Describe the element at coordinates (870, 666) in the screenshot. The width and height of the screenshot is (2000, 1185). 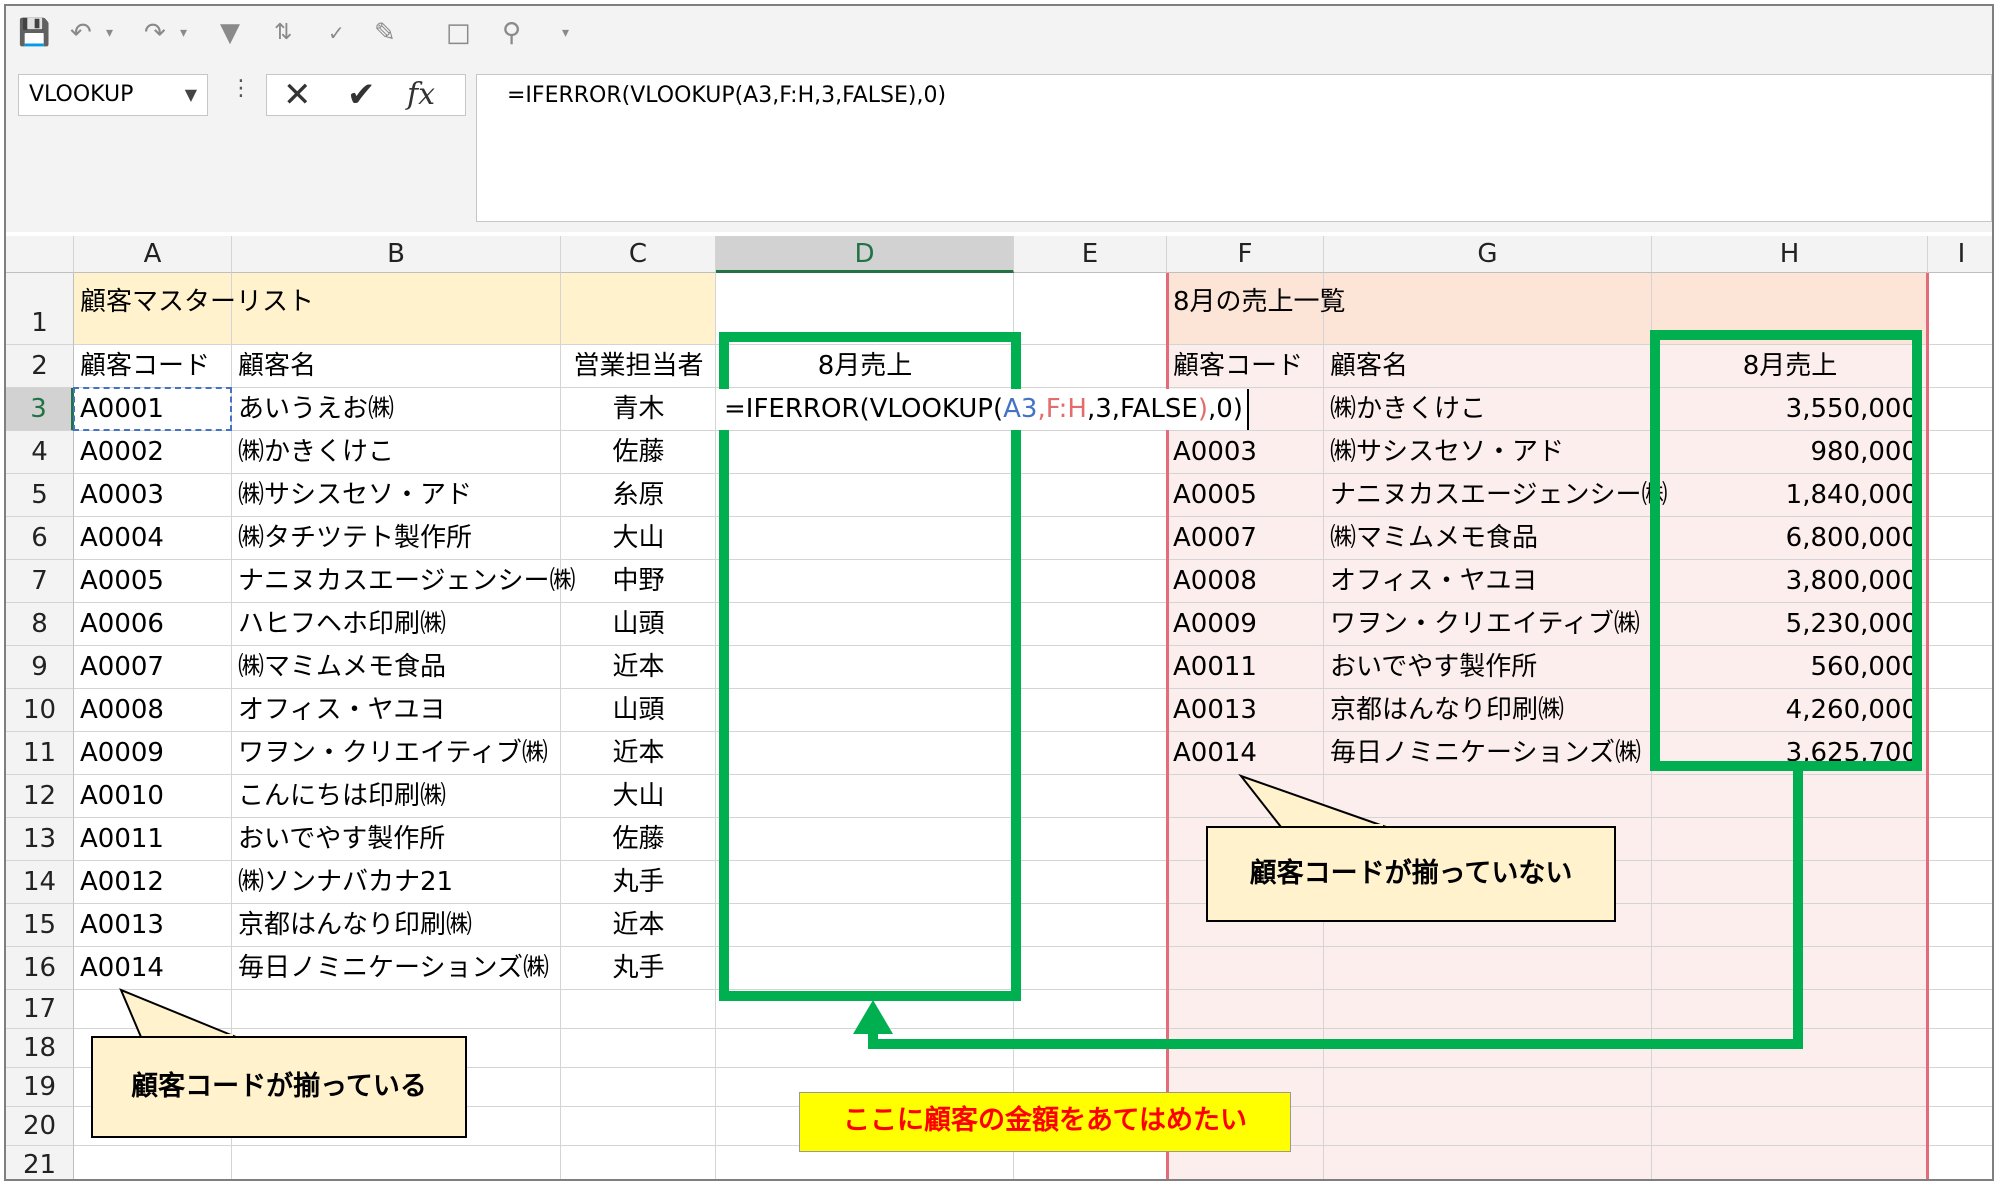
I see `target-column-highlight` at that location.